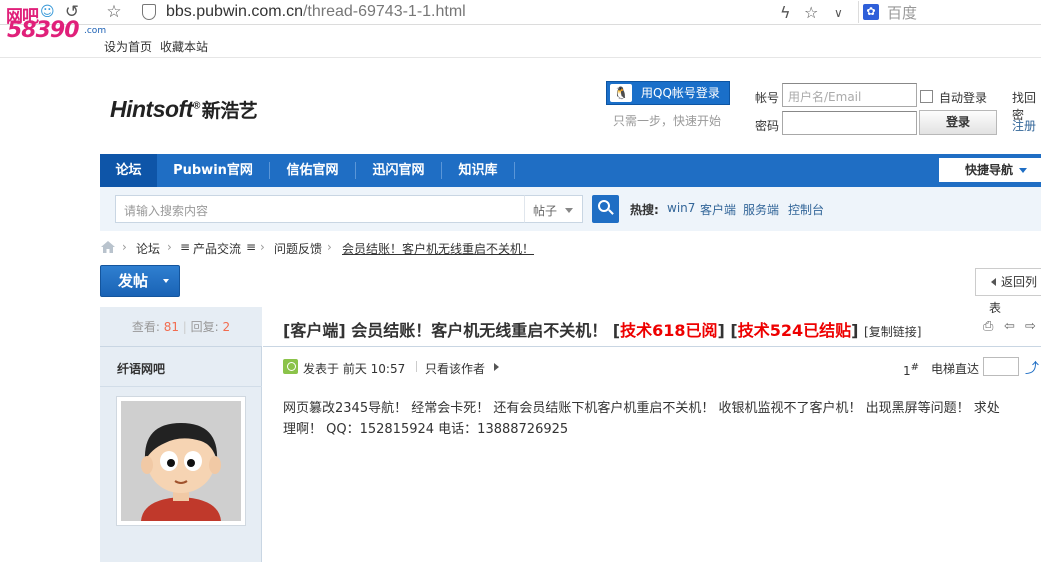 This screenshot has width=1041, height=562. I want to click on nav-item-xunshan: 迅闪官网, so click(398, 170).